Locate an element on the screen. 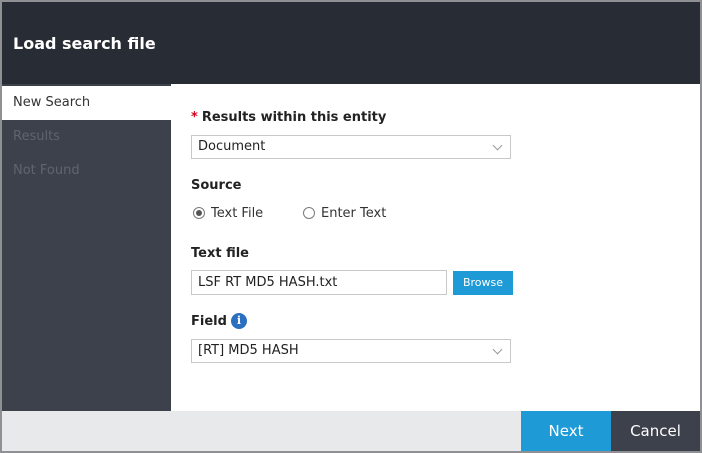 This screenshot has width=702, height=453. results-entity-value: Document is located at coordinates (232, 146).